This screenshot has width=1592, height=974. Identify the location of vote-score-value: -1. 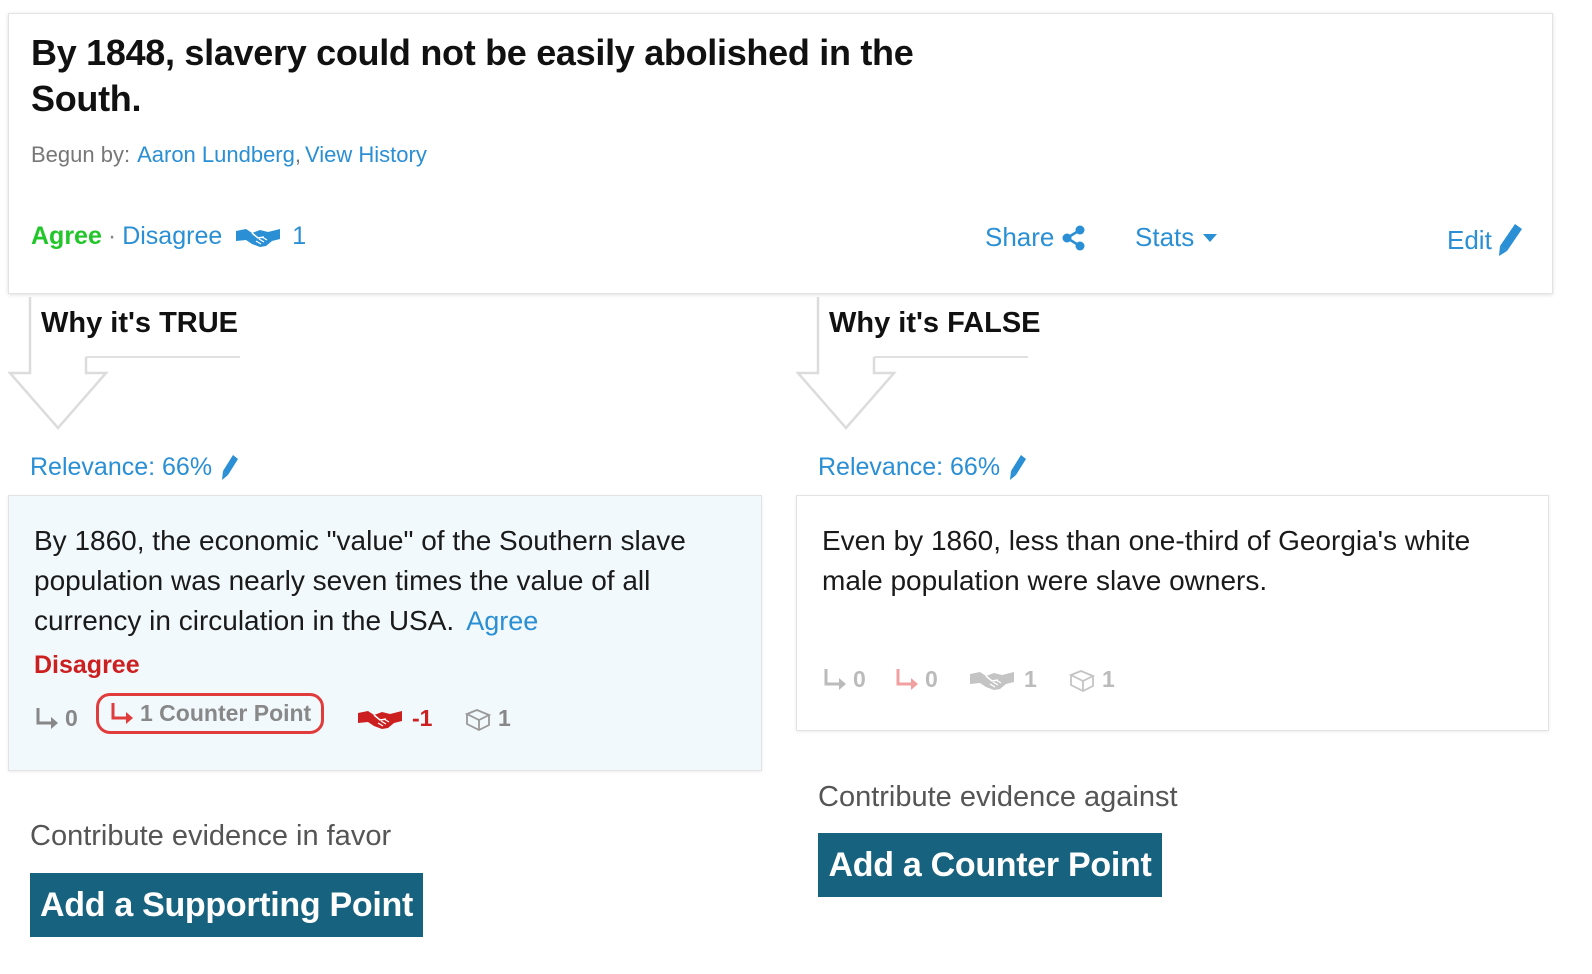
(422, 718).